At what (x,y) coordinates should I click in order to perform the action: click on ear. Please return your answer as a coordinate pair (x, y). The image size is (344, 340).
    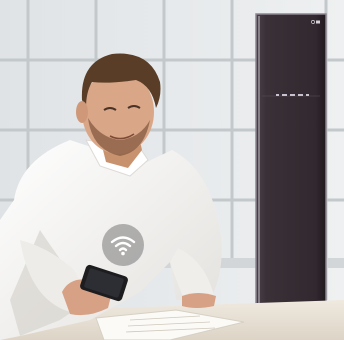
    Looking at the image, I should click on (82, 112).